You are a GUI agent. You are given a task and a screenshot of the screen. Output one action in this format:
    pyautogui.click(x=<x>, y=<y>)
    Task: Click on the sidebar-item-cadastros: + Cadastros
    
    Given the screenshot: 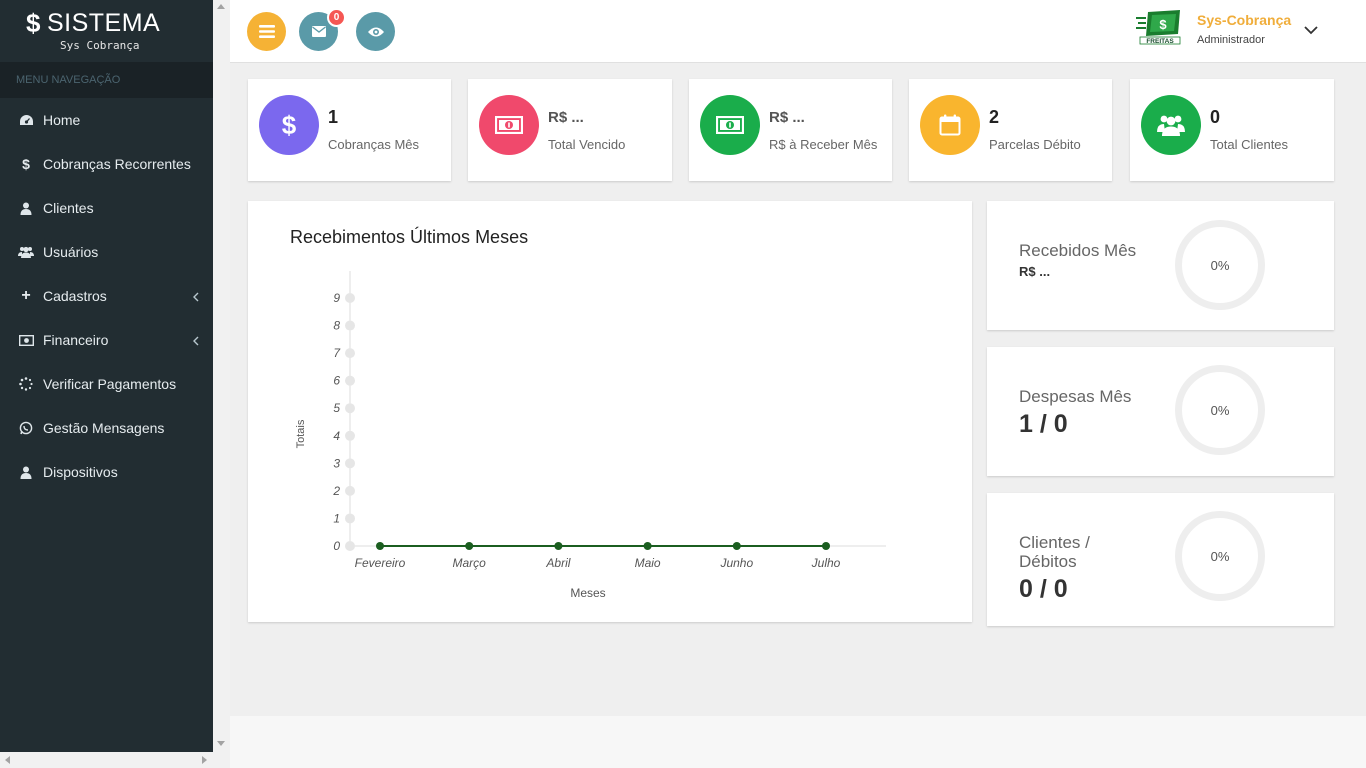 What is the action you would take?
    pyautogui.click(x=106, y=296)
    